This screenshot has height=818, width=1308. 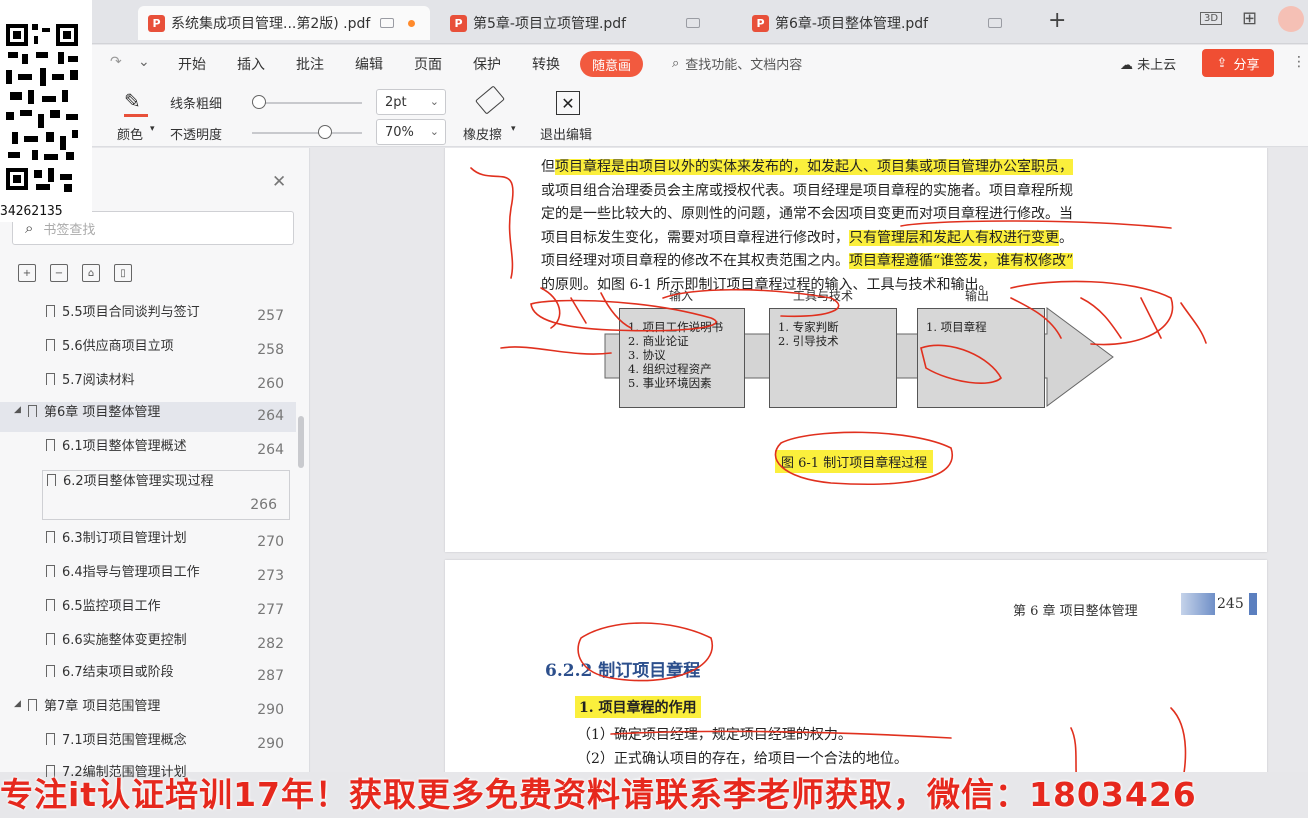 I want to click on menu-insert: 插入, so click(x=251, y=64).